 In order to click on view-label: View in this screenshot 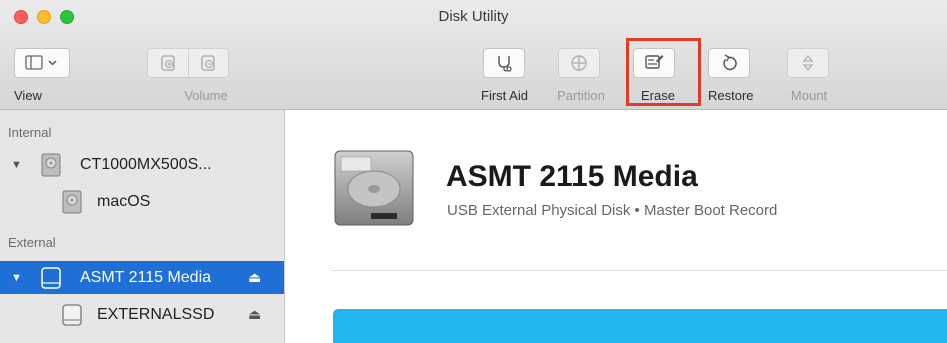, I will do `click(28, 95)`.